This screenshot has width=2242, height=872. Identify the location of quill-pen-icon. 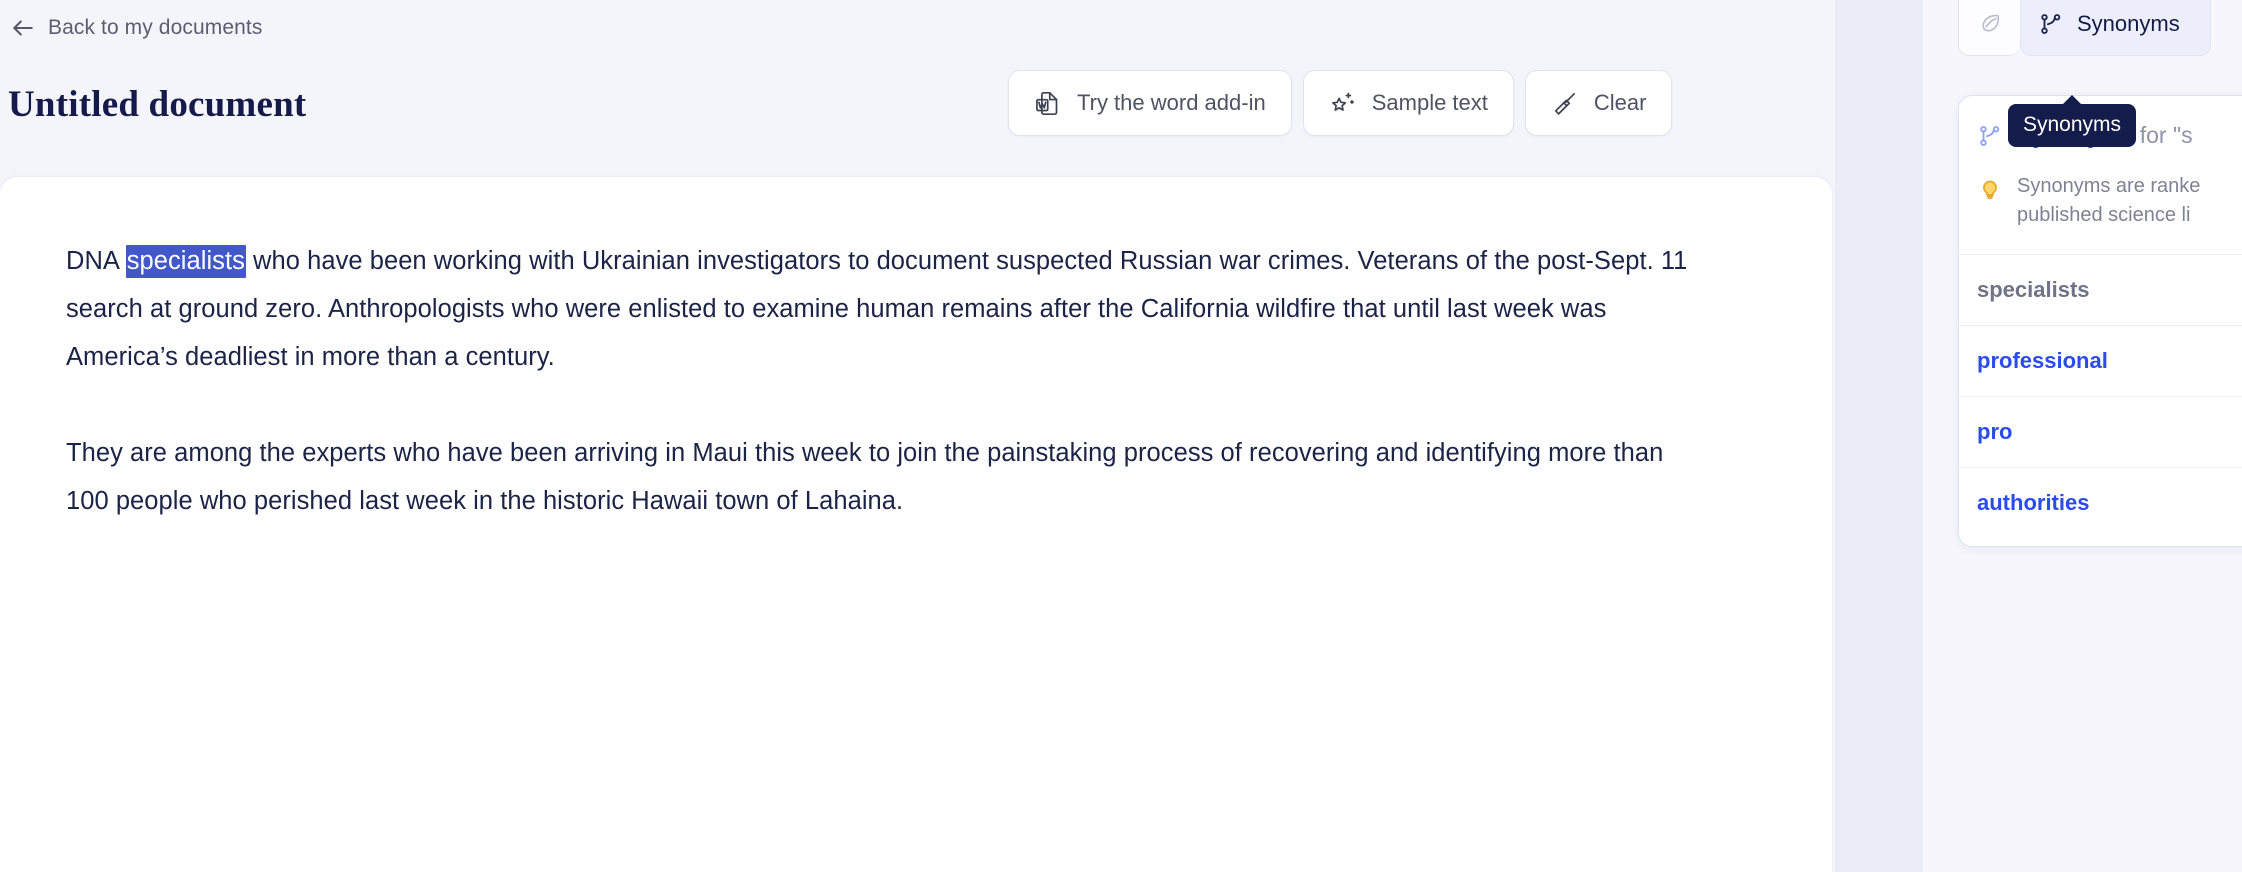
(1990, 24).